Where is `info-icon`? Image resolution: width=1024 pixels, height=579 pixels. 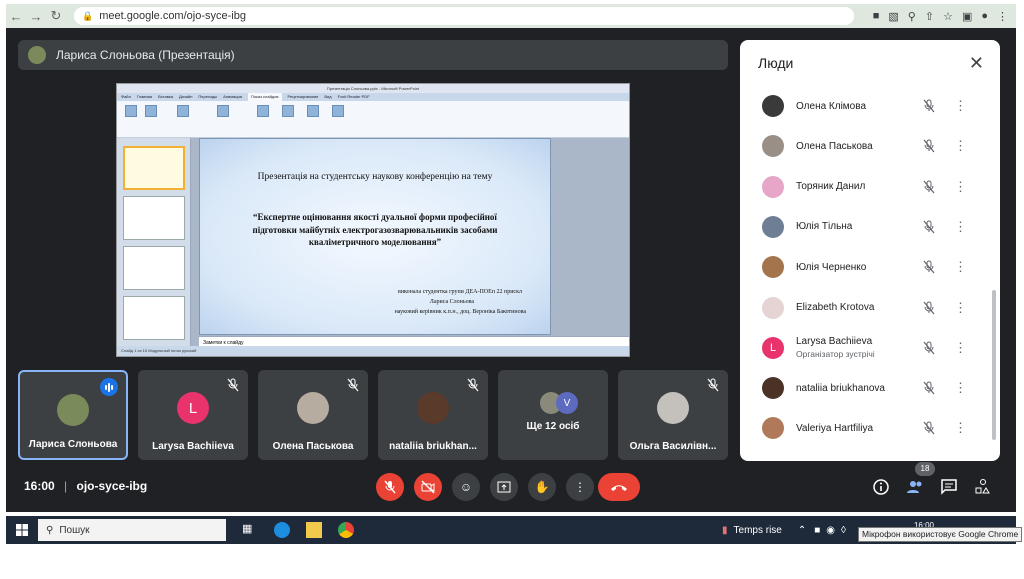
info-icon is located at coordinates (881, 487).